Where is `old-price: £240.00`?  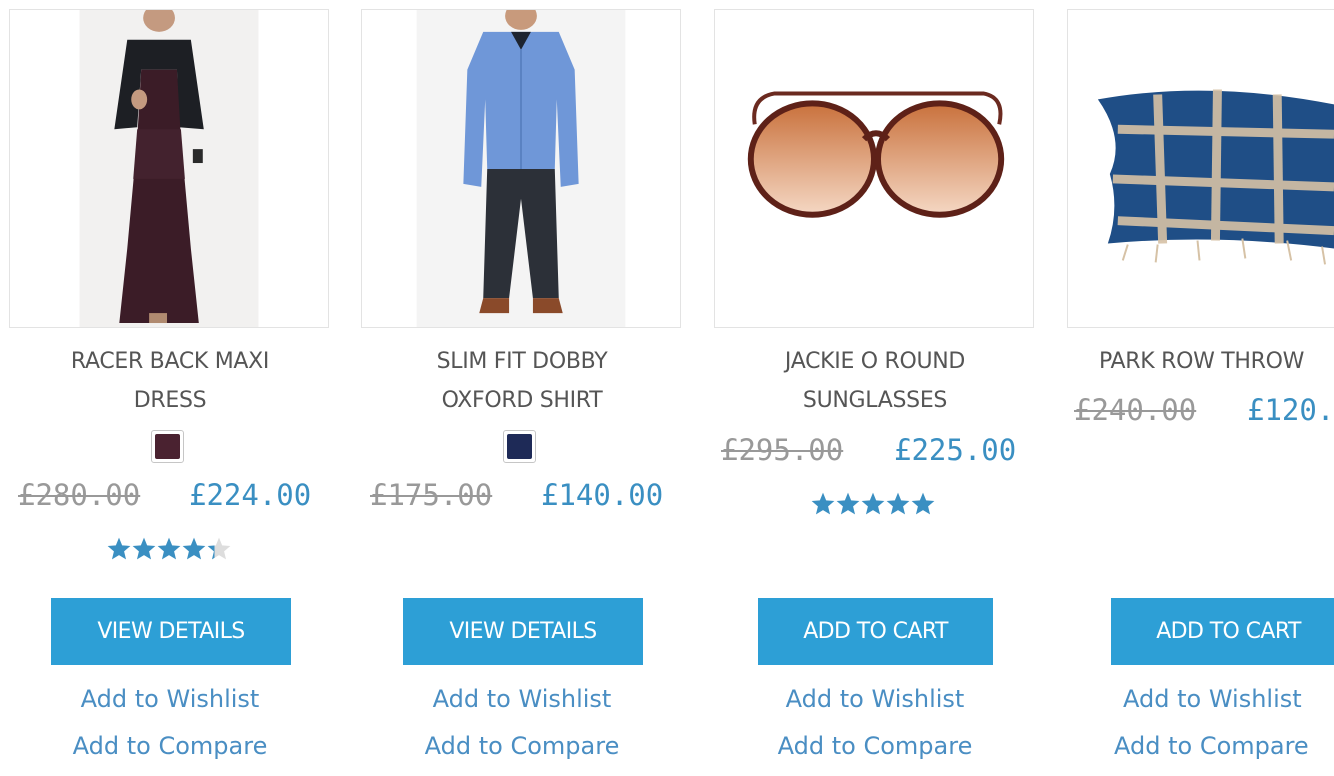
old-price: £240.00 is located at coordinates (1135, 410).